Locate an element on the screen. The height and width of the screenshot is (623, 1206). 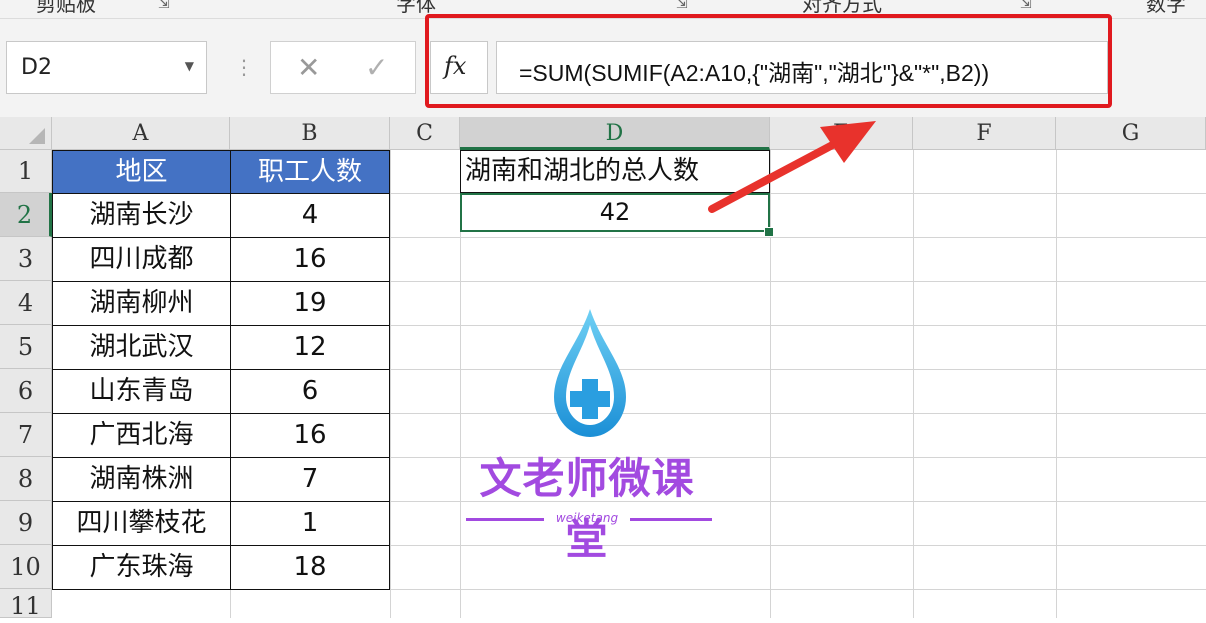
cell-b8: 7 is located at coordinates (310, 479).